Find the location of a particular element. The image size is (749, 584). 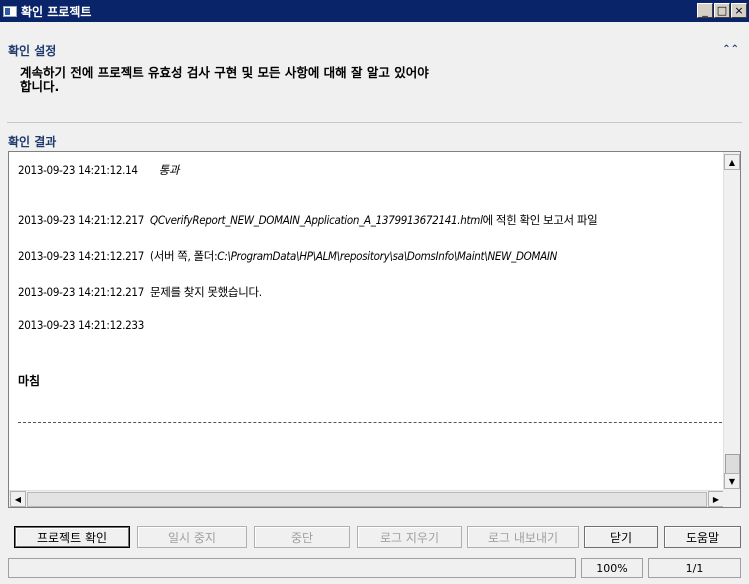

collapse-icon: ⌃⌃ is located at coordinates (730, 49).